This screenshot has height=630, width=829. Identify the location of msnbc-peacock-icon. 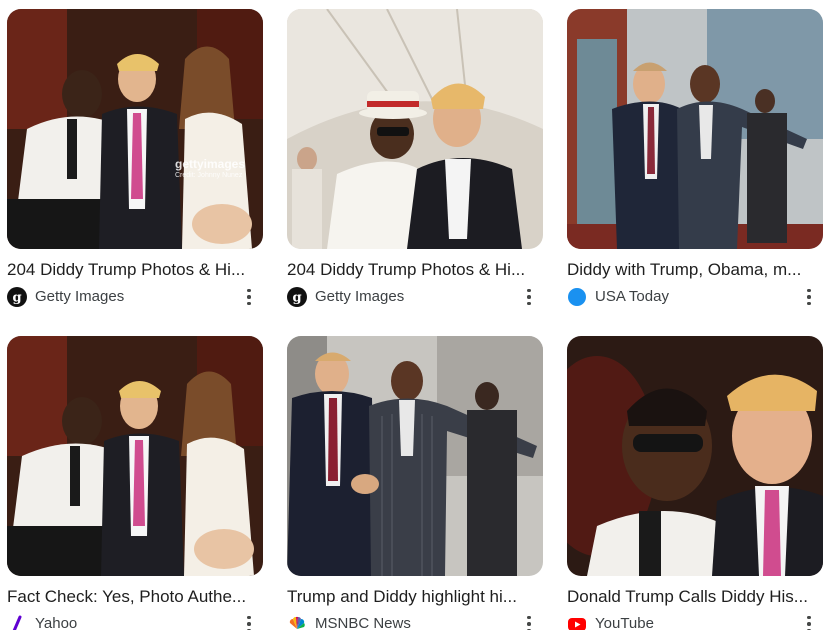
(297, 622).